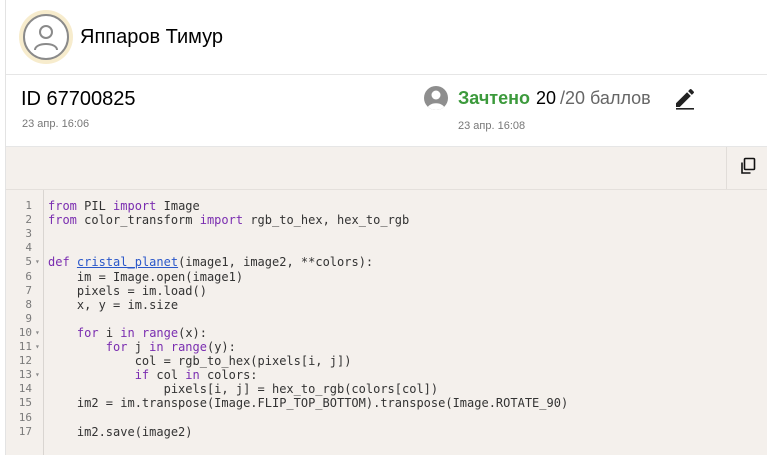 The height and width of the screenshot is (455, 767). I want to click on code-text: for i in range(x):, so click(141, 332).